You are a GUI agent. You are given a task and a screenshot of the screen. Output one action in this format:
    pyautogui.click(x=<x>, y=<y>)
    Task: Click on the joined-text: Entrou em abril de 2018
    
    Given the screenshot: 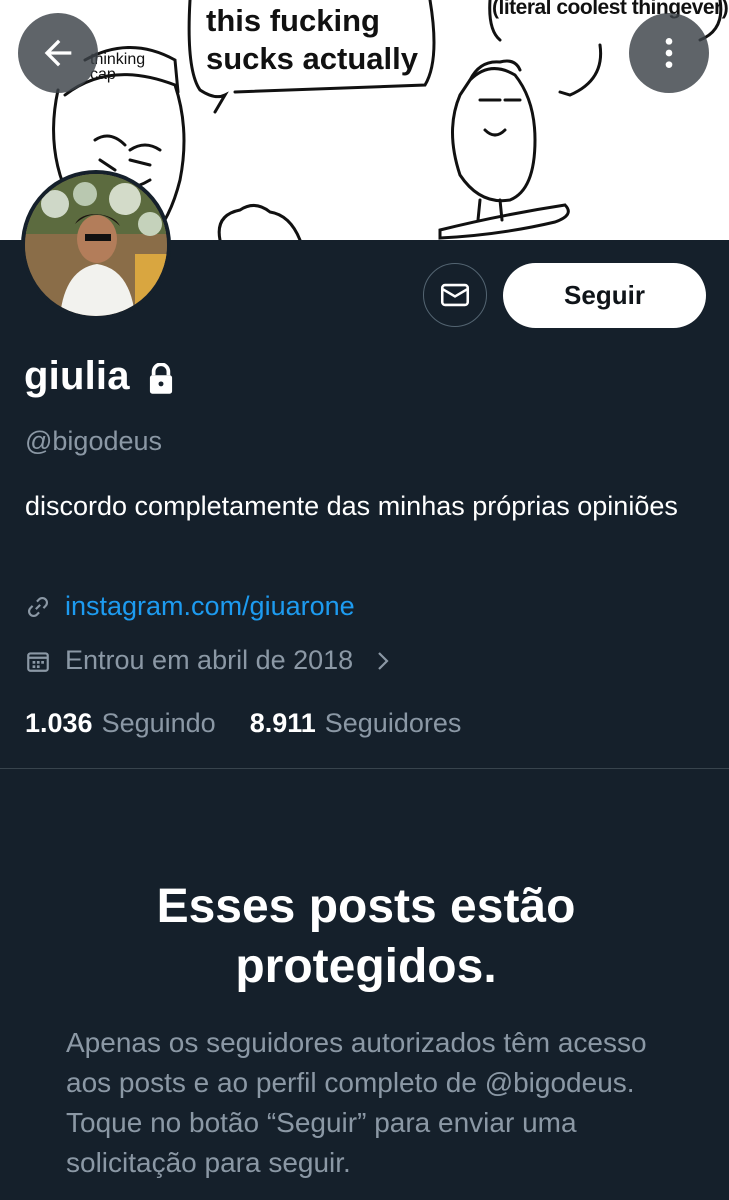 What is the action you would take?
    pyautogui.click(x=209, y=660)
    